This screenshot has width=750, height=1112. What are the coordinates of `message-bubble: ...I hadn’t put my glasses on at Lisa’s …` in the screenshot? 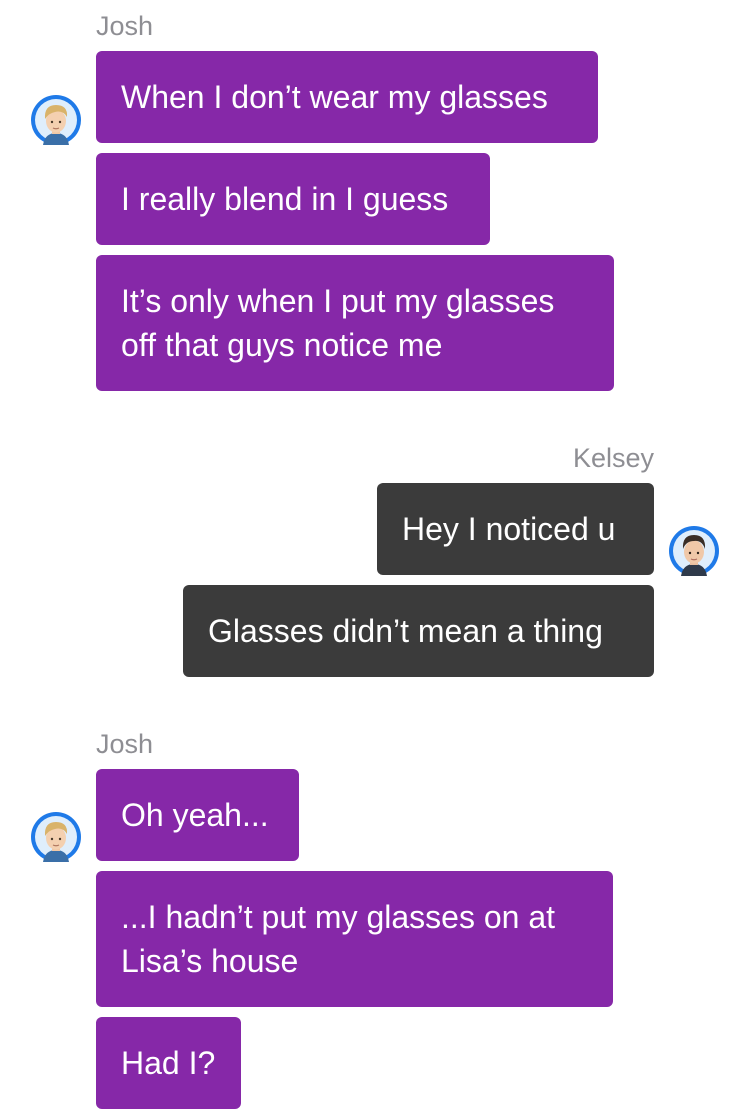 It's located at (354, 939).